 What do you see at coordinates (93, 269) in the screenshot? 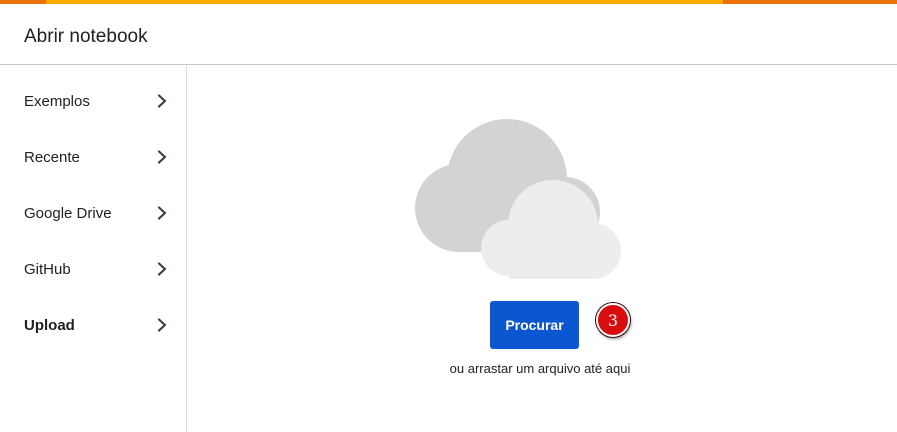
I see `sidebar-item-github: GitHub` at bounding box center [93, 269].